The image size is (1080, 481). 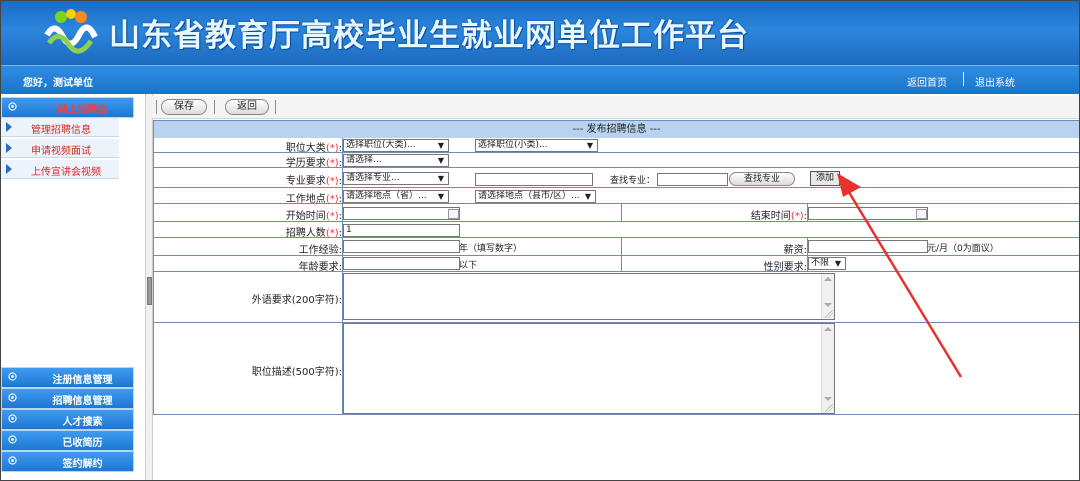 What do you see at coordinates (900, 275) in the screenshot?
I see `annotation-arrow-icon` at bounding box center [900, 275].